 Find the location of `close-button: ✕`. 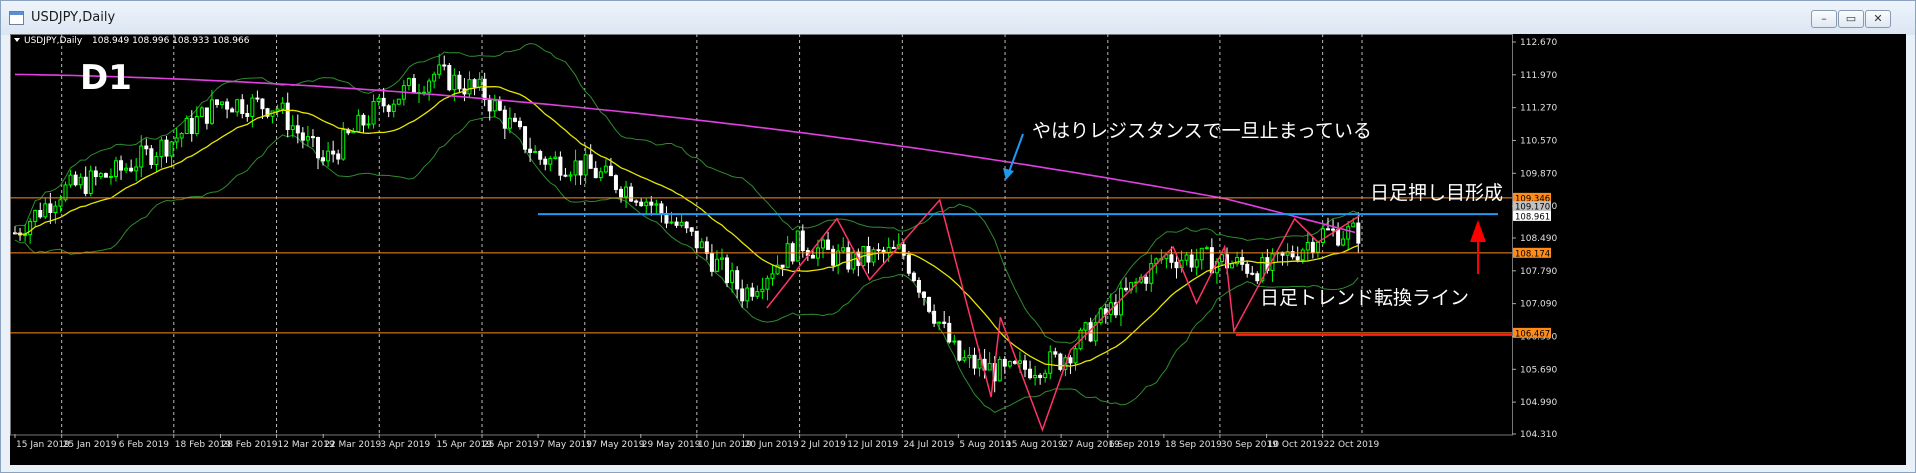

close-button: ✕ is located at coordinates (1878, 19).